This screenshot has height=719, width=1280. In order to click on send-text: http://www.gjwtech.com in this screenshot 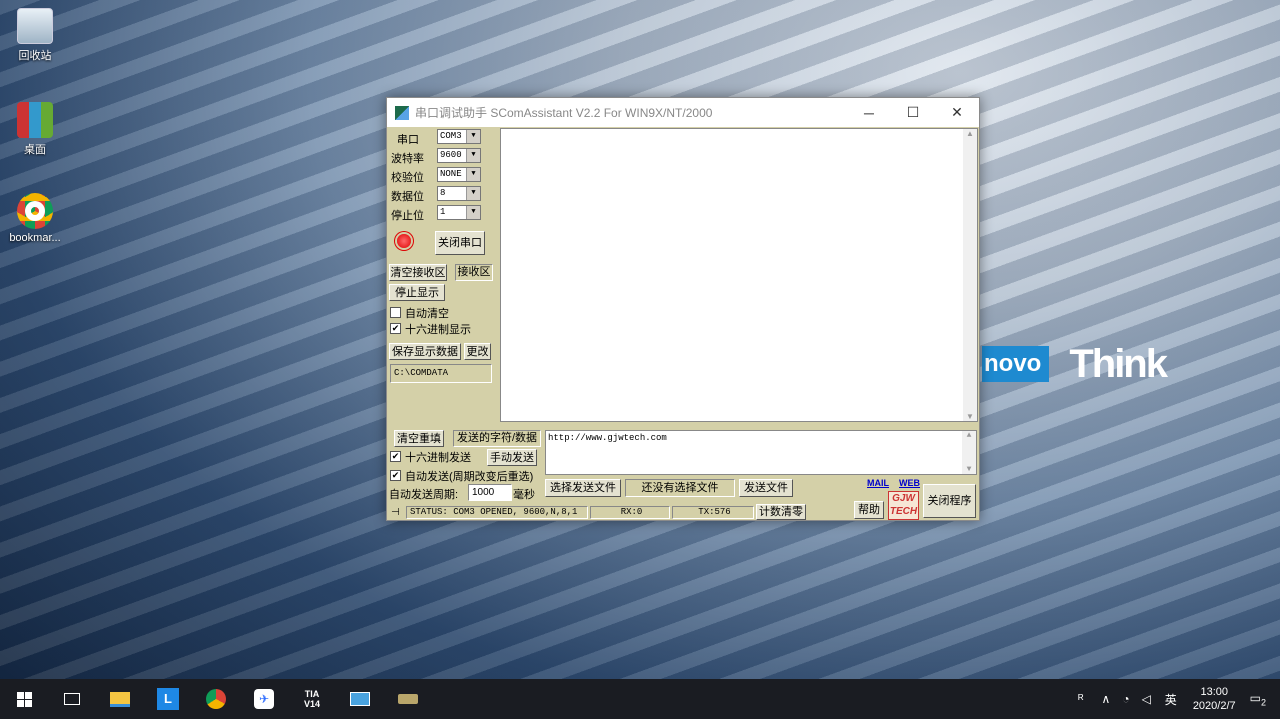, I will do `click(607, 438)`.